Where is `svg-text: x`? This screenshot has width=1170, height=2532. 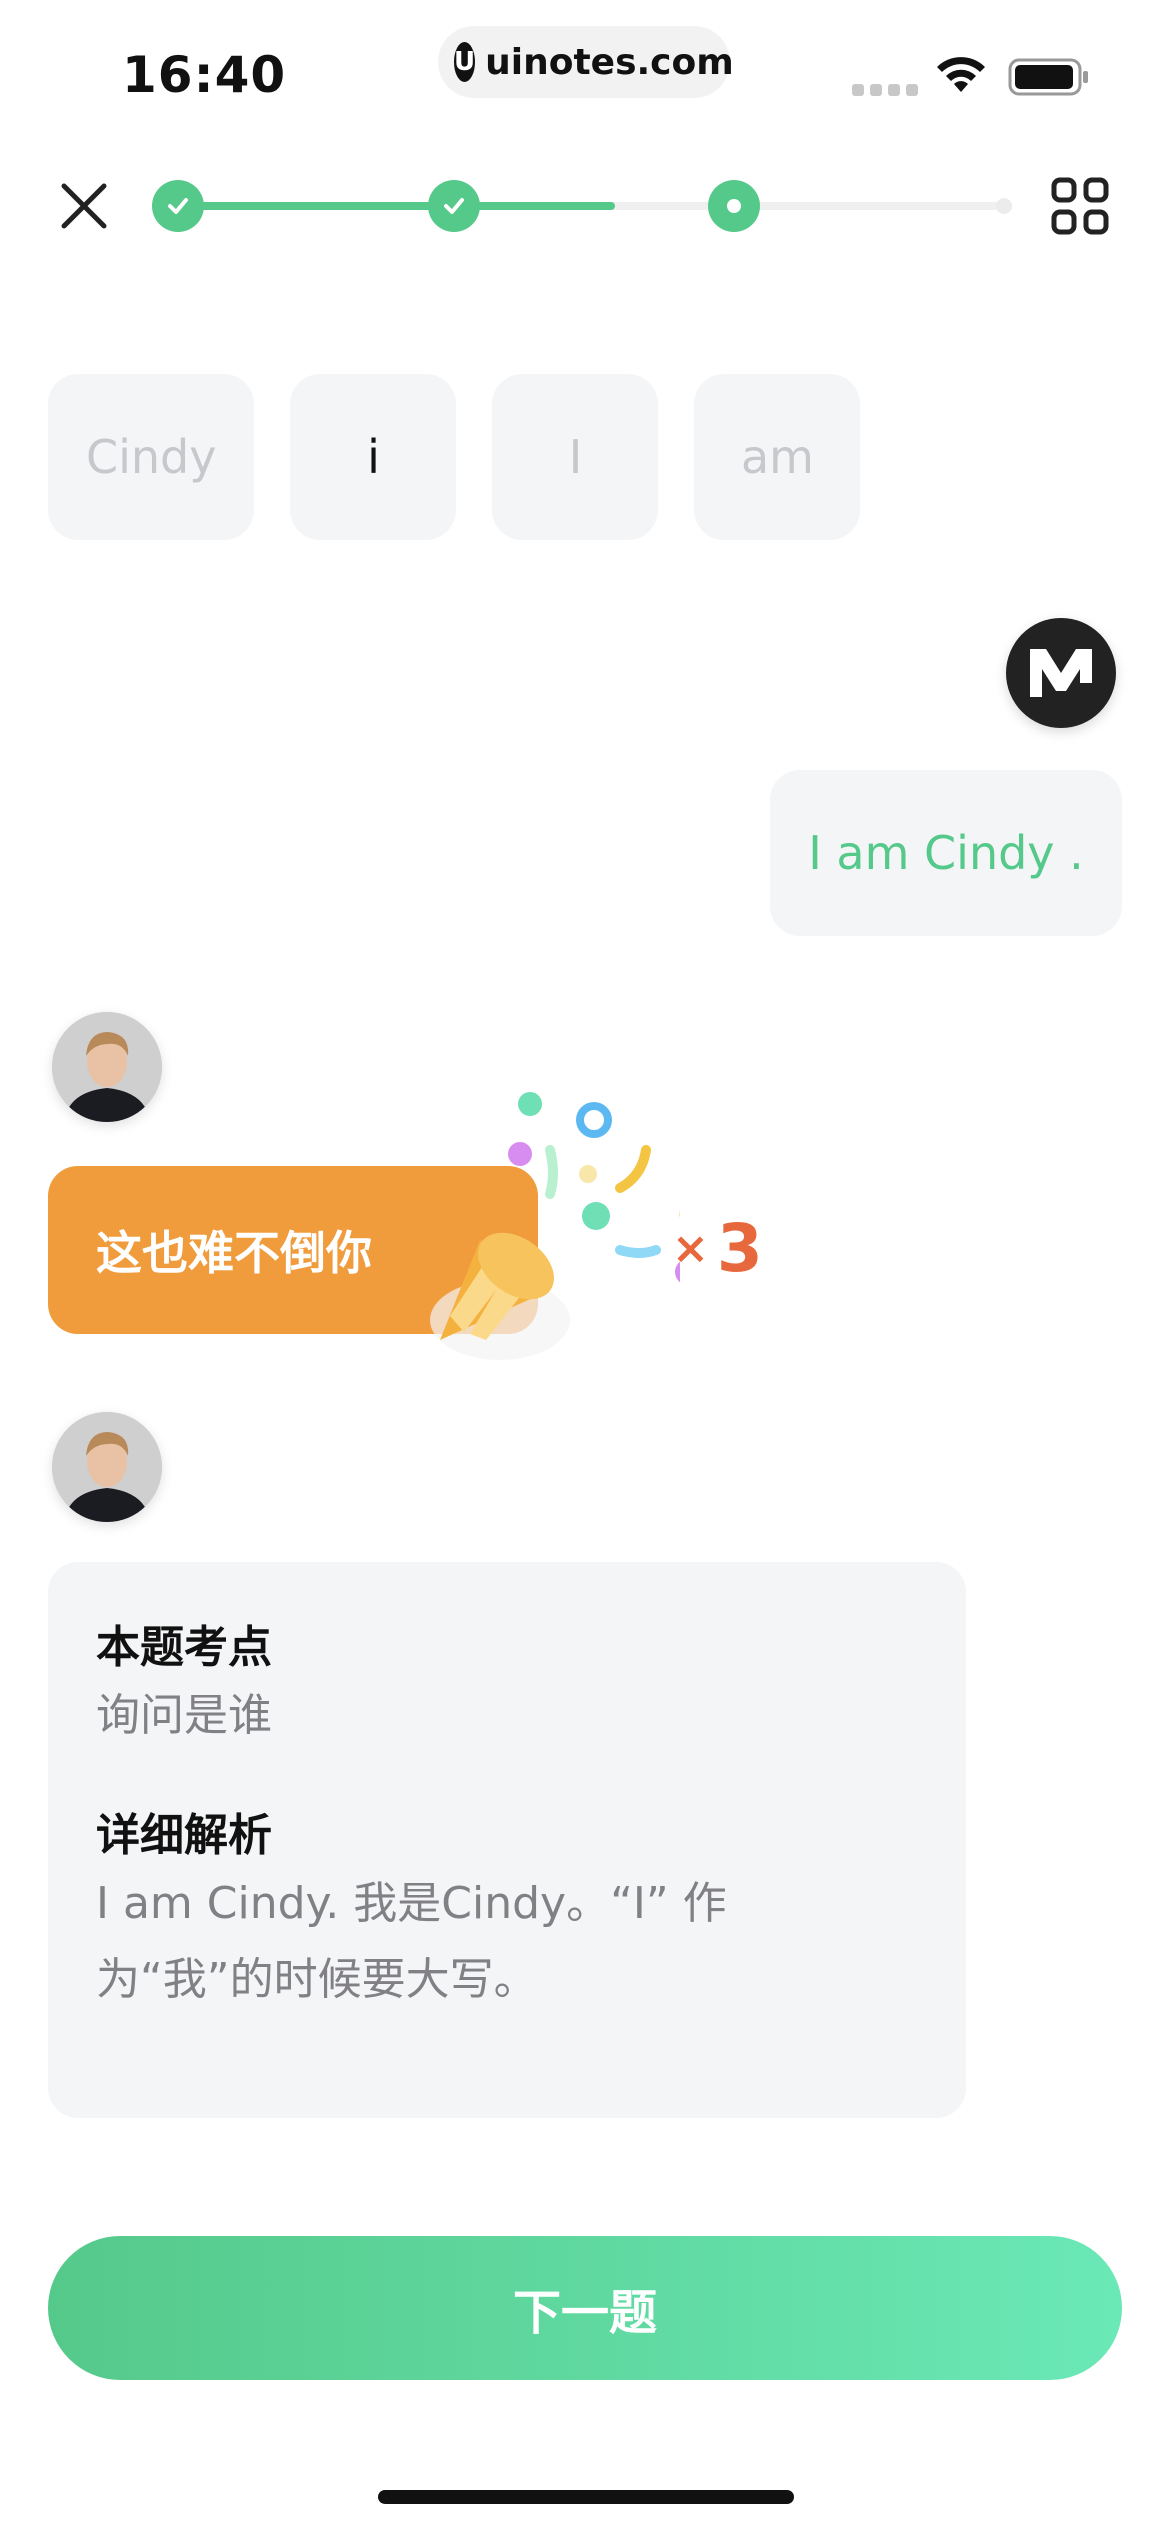 svg-text: x is located at coordinates (1087, 693).